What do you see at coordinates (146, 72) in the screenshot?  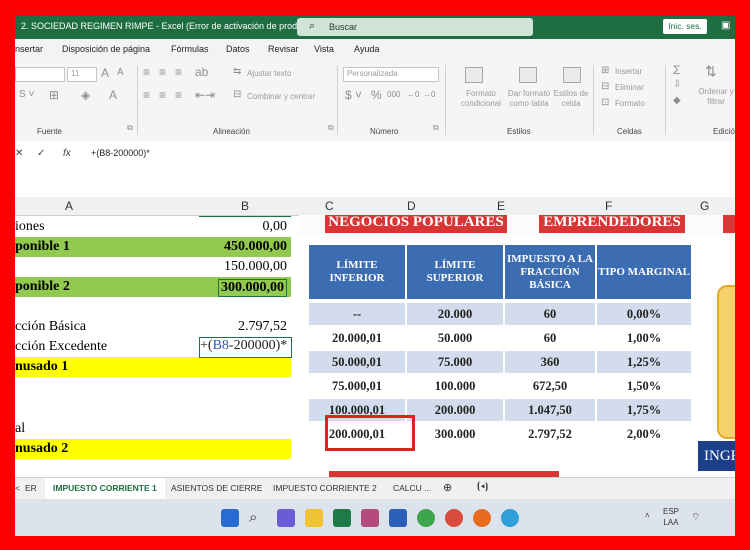 I see `align-top-icon: ≡` at bounding box center [146, 72].